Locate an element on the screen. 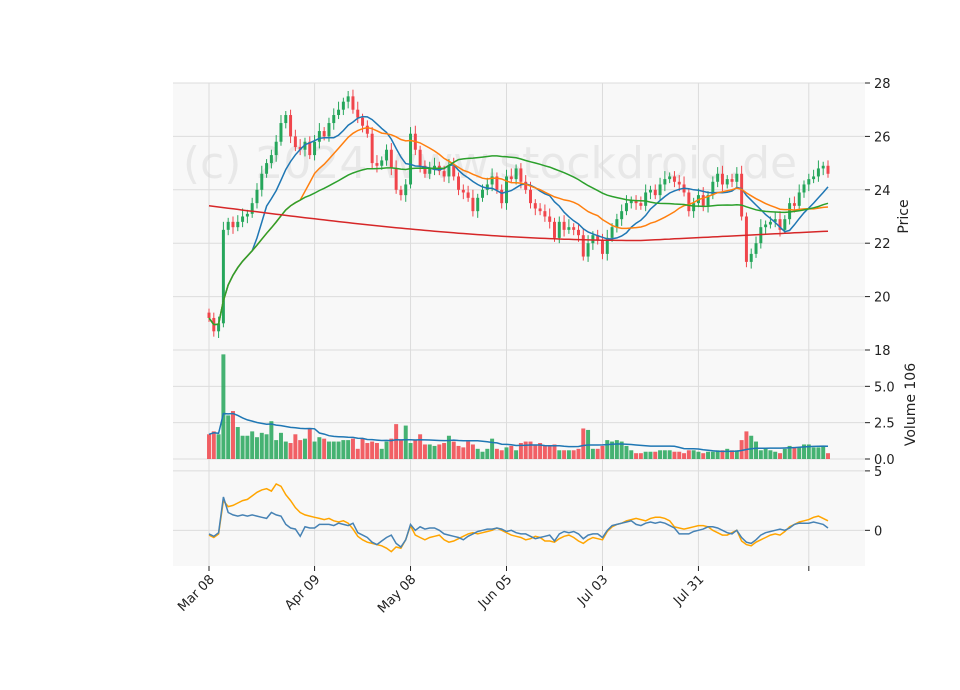 This screenshot has width=960, height=690. price-axis-title: Price is located at coordinates (904, 216).